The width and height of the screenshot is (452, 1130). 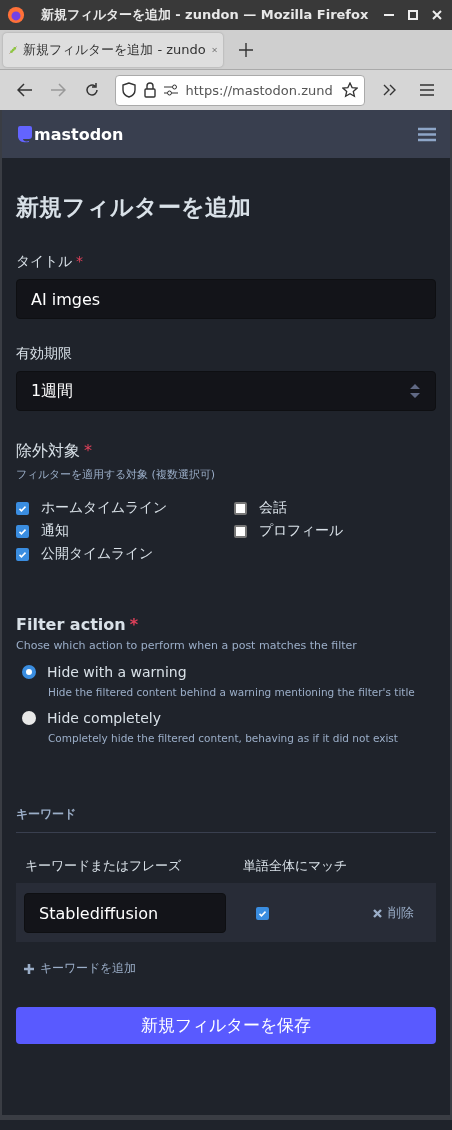 What do you see at coordinates (125, 913) in the screenshot?
I see `keyword-input: Stablediffusion` at bounding box center [125, 913].